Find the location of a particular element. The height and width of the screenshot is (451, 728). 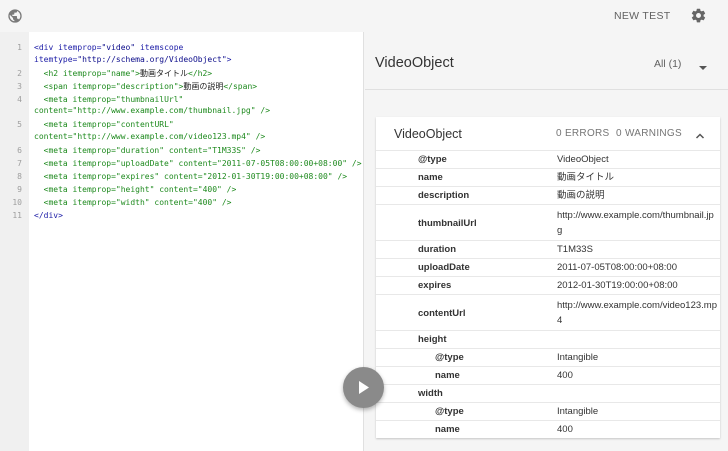

line-number: 5 is located at coordinates (19, 125).